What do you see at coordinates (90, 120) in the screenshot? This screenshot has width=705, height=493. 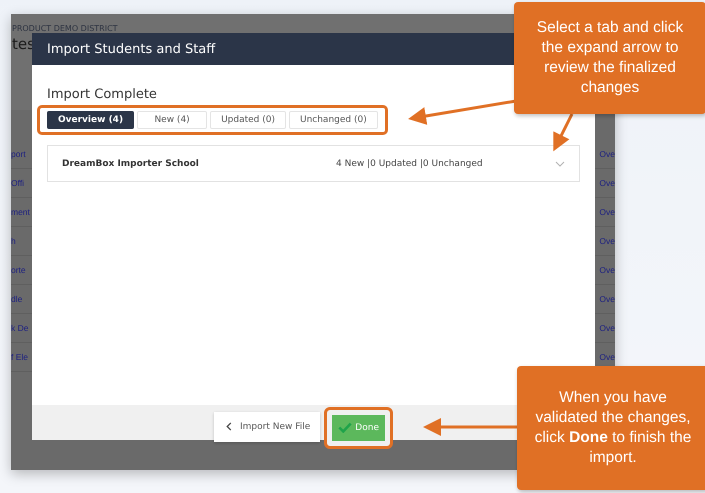 I see `tab: Overview (4)` at bounding box center [90, 120].